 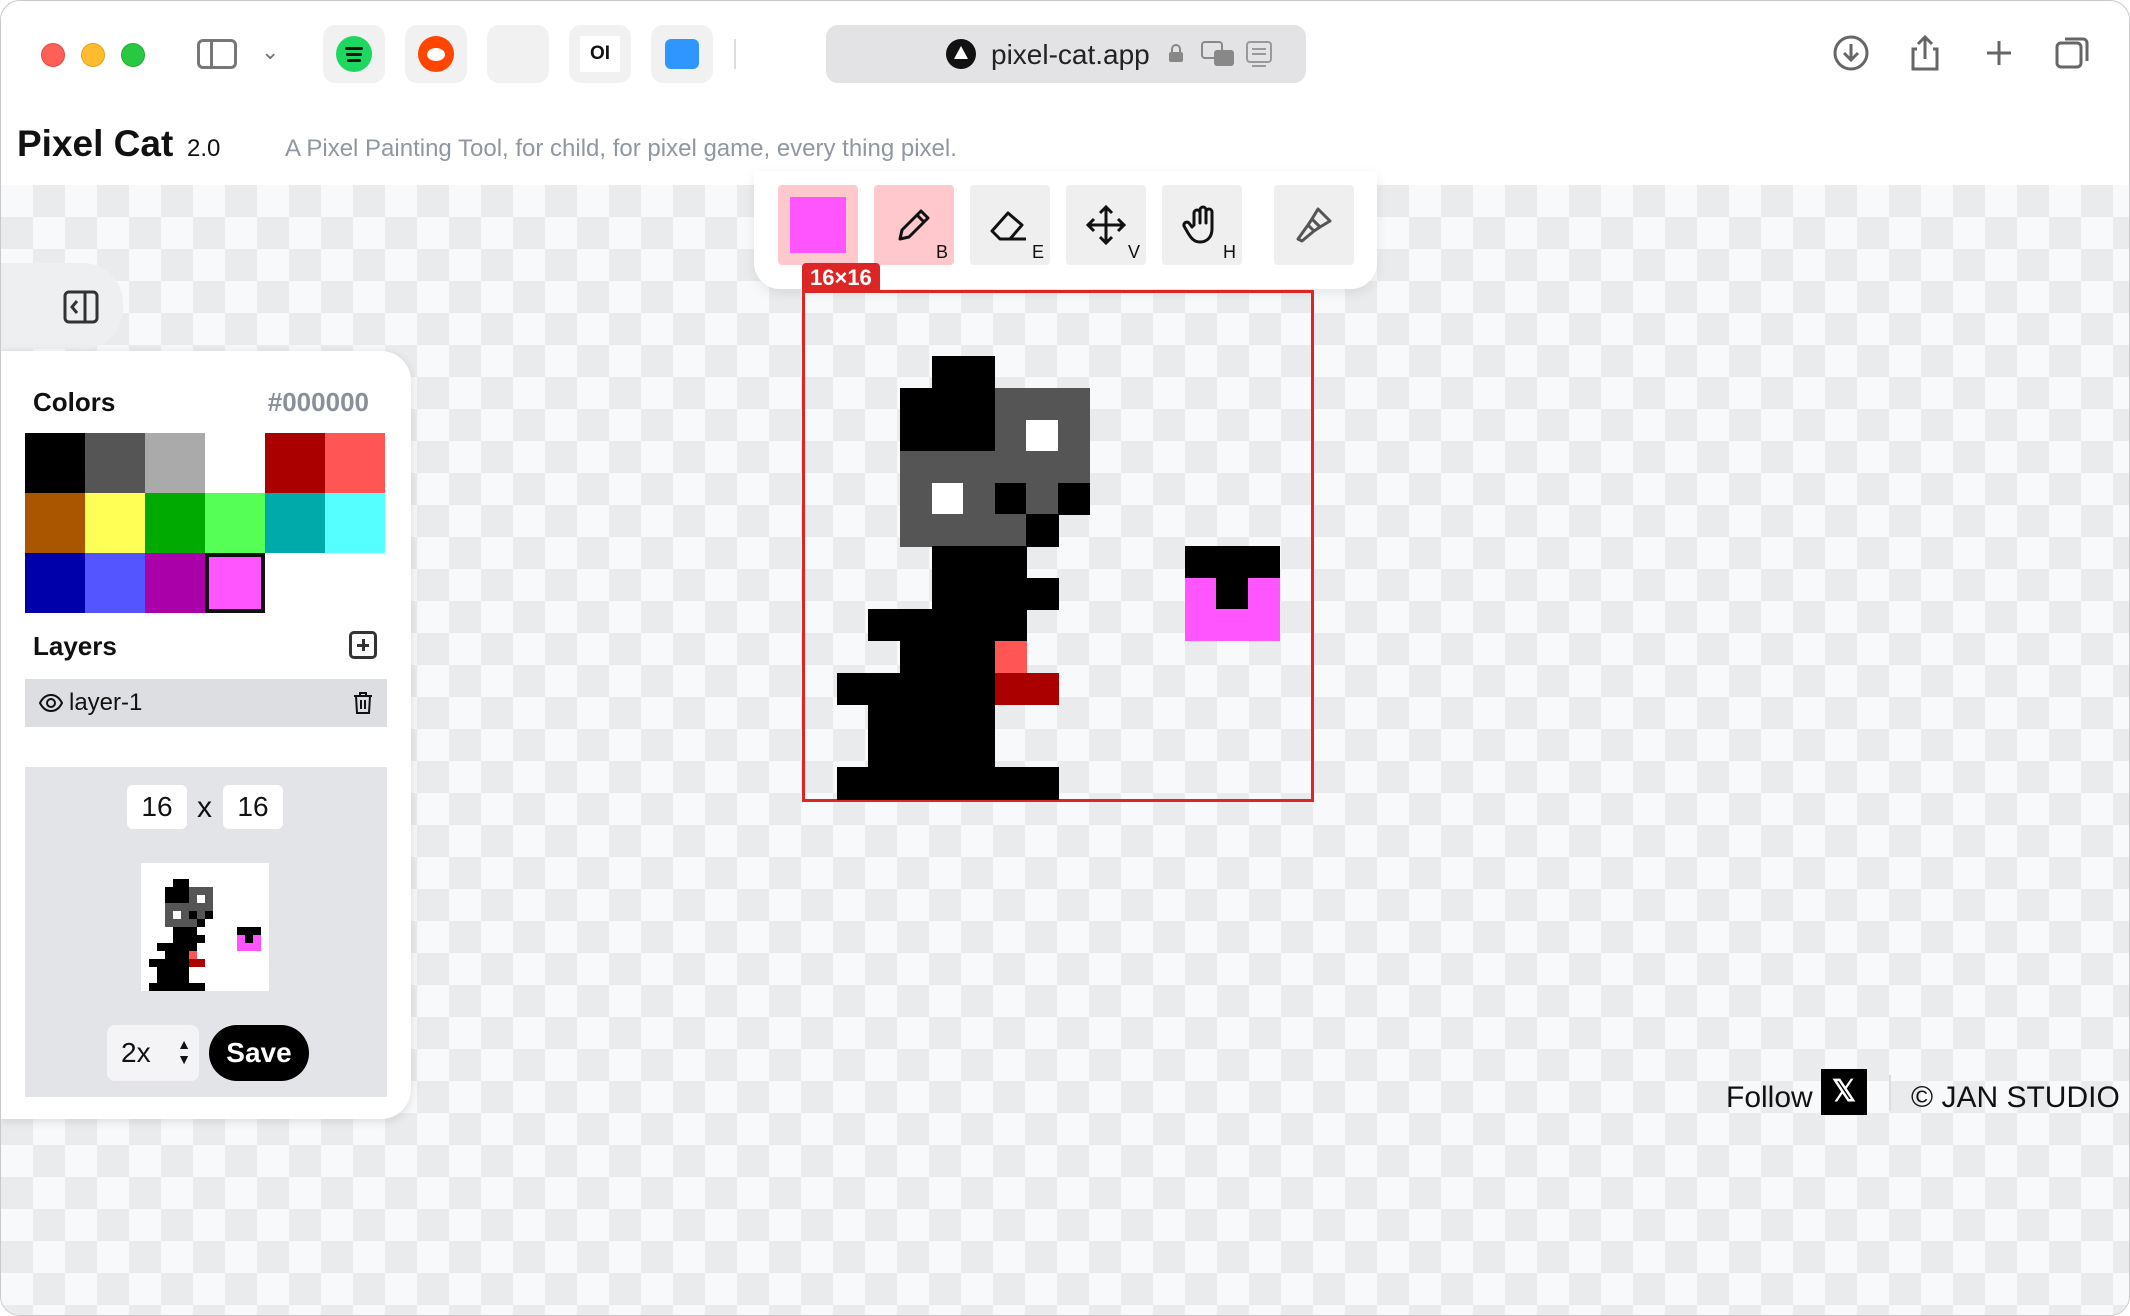 I want to click on close-window-button, so click(x=53, y=55).